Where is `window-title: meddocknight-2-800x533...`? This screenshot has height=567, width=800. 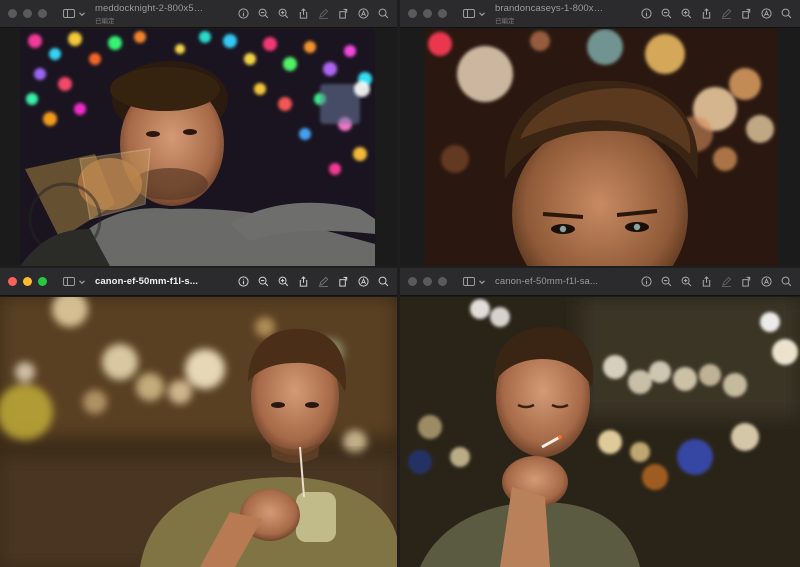
window-title: meddocknight-2-800x533... is located at coordinates (150, 8).